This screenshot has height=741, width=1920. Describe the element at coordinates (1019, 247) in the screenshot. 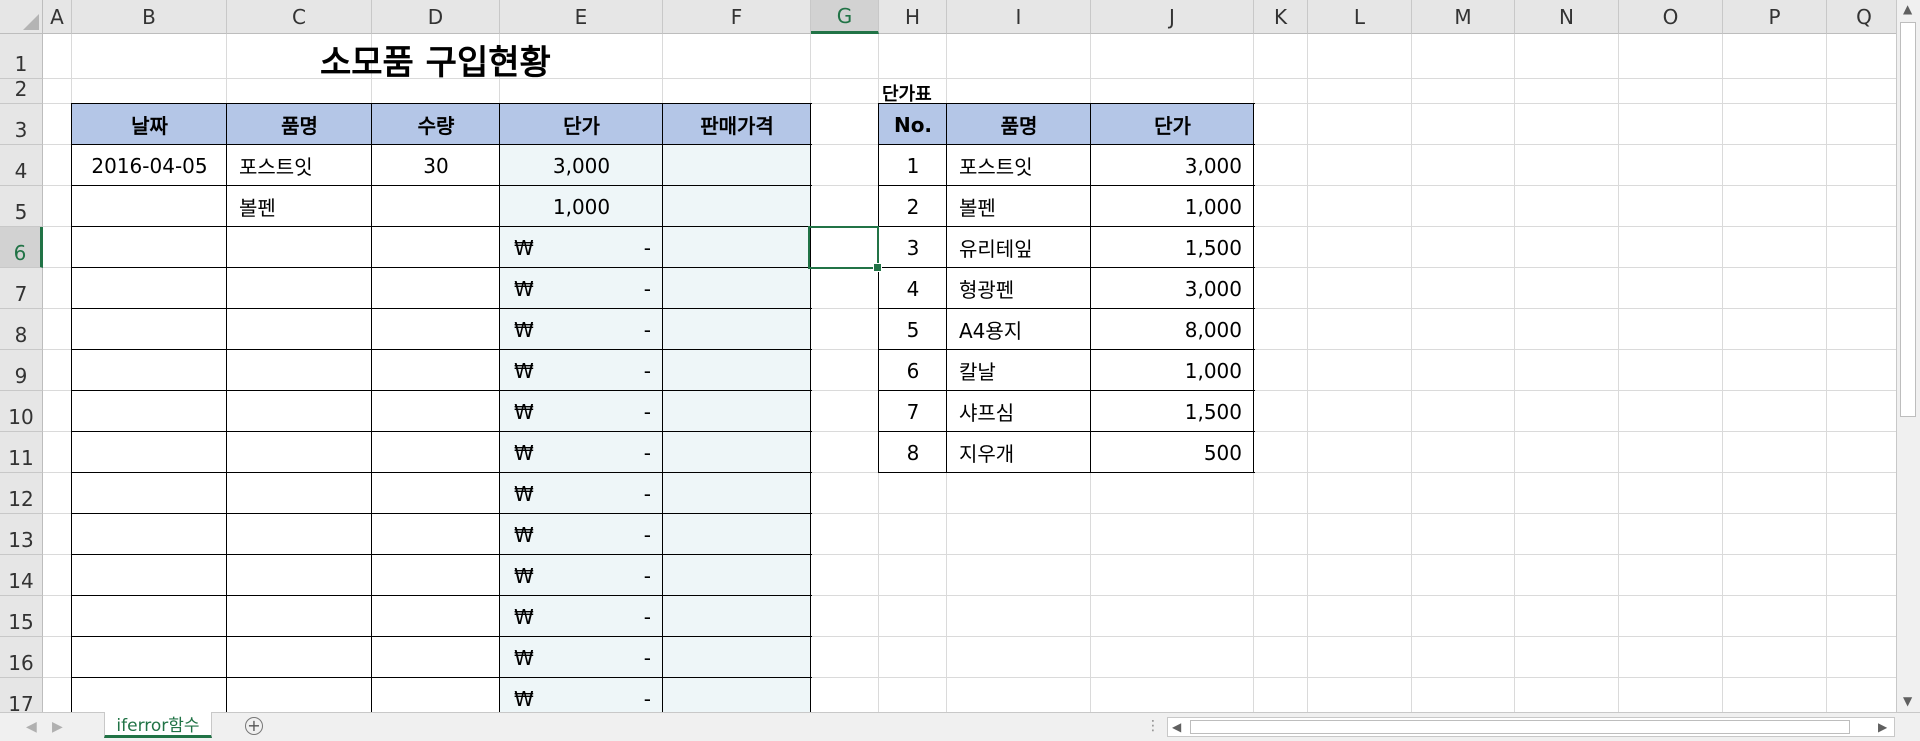

I see `price-list-item-cell: 유리테잎` at that location.